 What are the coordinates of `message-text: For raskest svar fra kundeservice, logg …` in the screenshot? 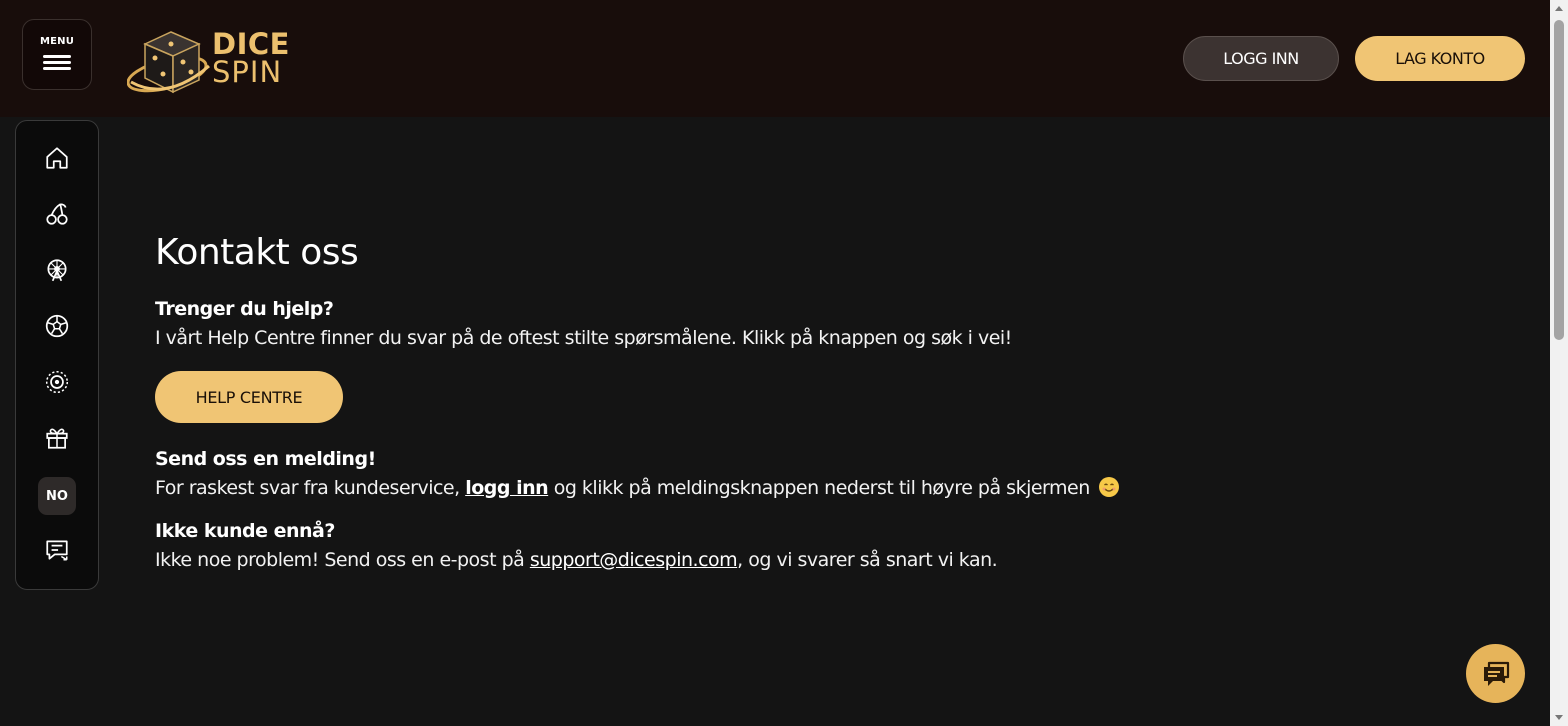 It's located at (705, 488).